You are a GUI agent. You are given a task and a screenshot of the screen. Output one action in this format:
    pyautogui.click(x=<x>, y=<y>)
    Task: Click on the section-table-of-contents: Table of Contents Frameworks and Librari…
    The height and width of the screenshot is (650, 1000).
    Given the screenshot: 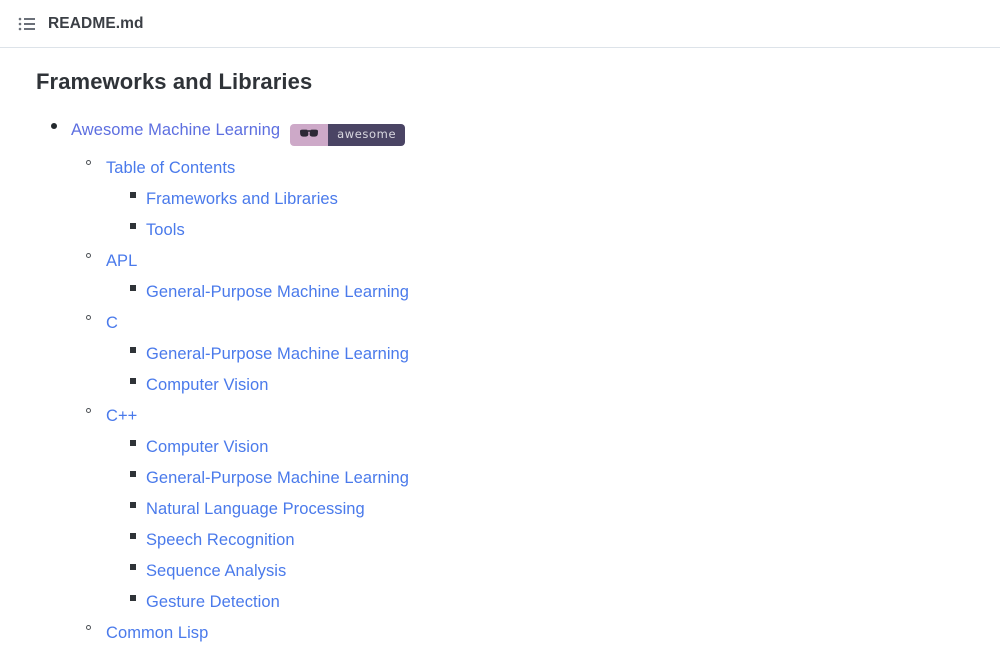 What is the action you would take?
    pyautogui.click(x=525, y=199)
    